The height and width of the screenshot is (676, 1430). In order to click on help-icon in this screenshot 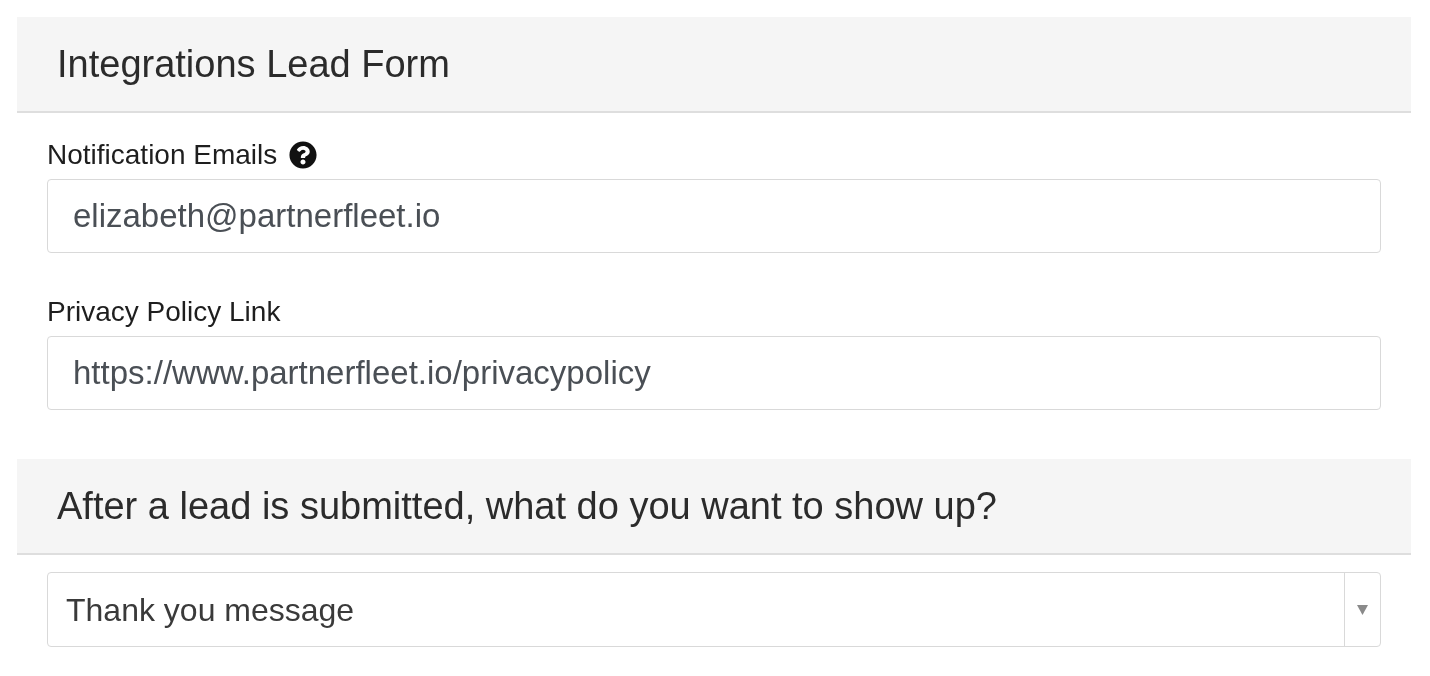, I will do `click(303, 155)`.